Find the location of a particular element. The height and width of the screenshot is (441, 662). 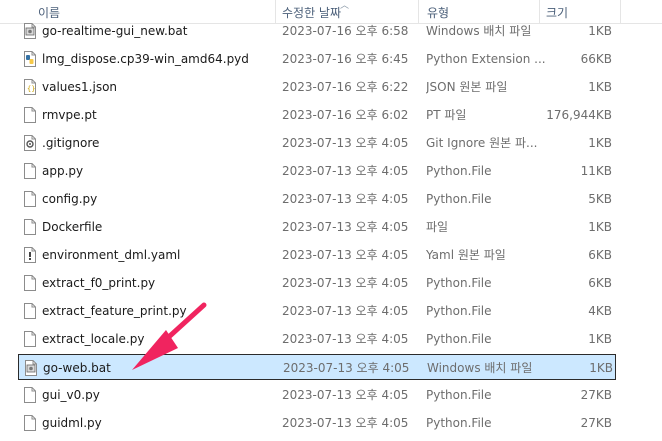

file-name: values1.json is located at coordinates (80, 87).